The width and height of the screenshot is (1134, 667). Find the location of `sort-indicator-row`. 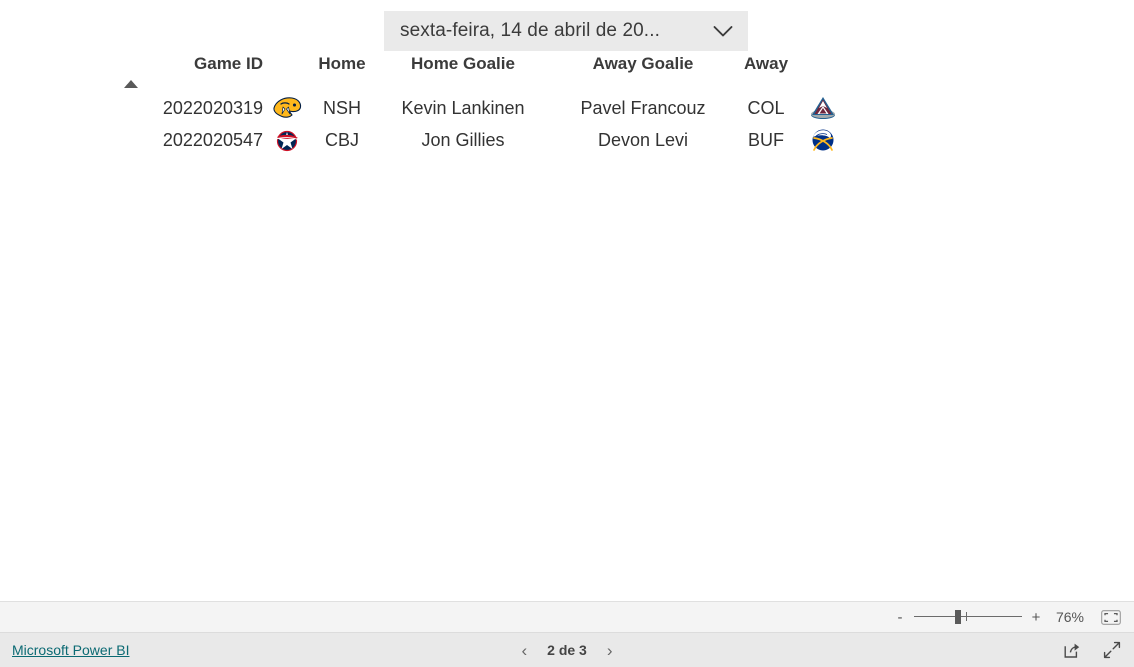

sort-indicator-row is located at coordinates (482, 86).